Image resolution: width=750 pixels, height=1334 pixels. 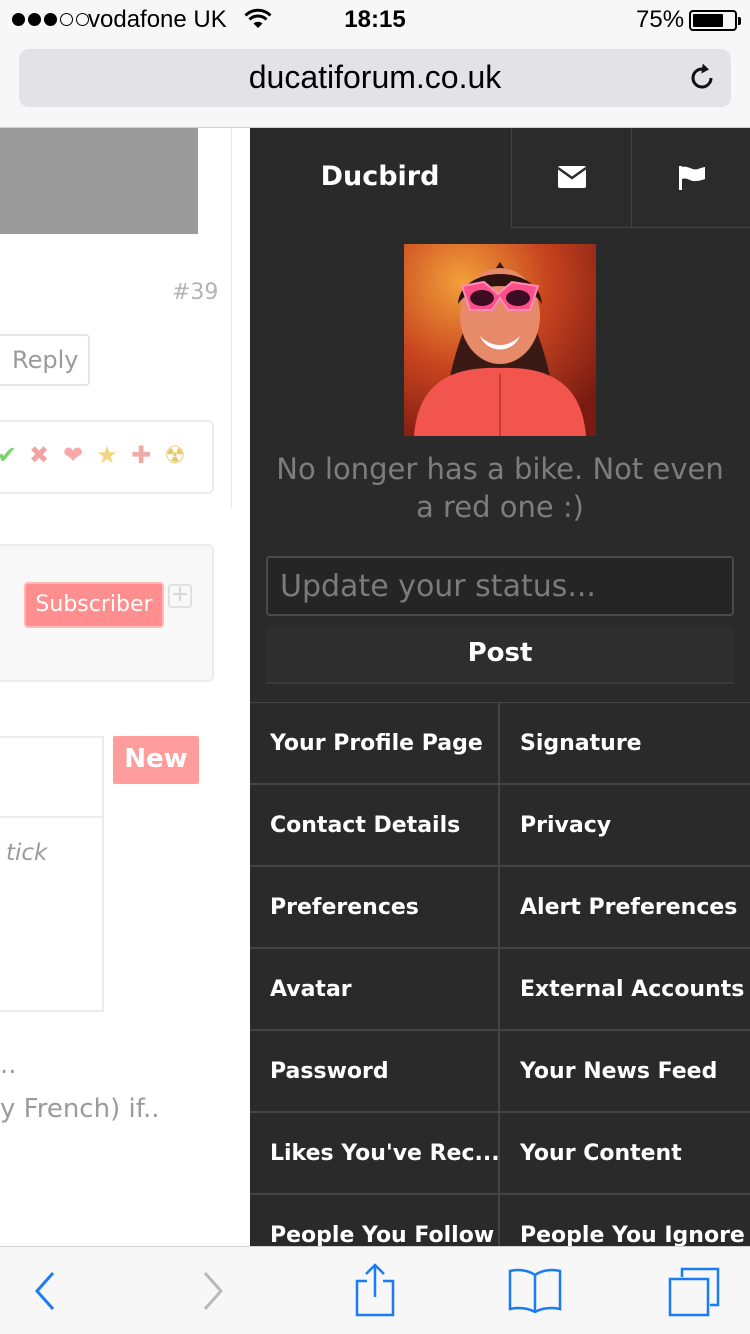 I want to click on post-label: Post, so click(x=500, y=653).